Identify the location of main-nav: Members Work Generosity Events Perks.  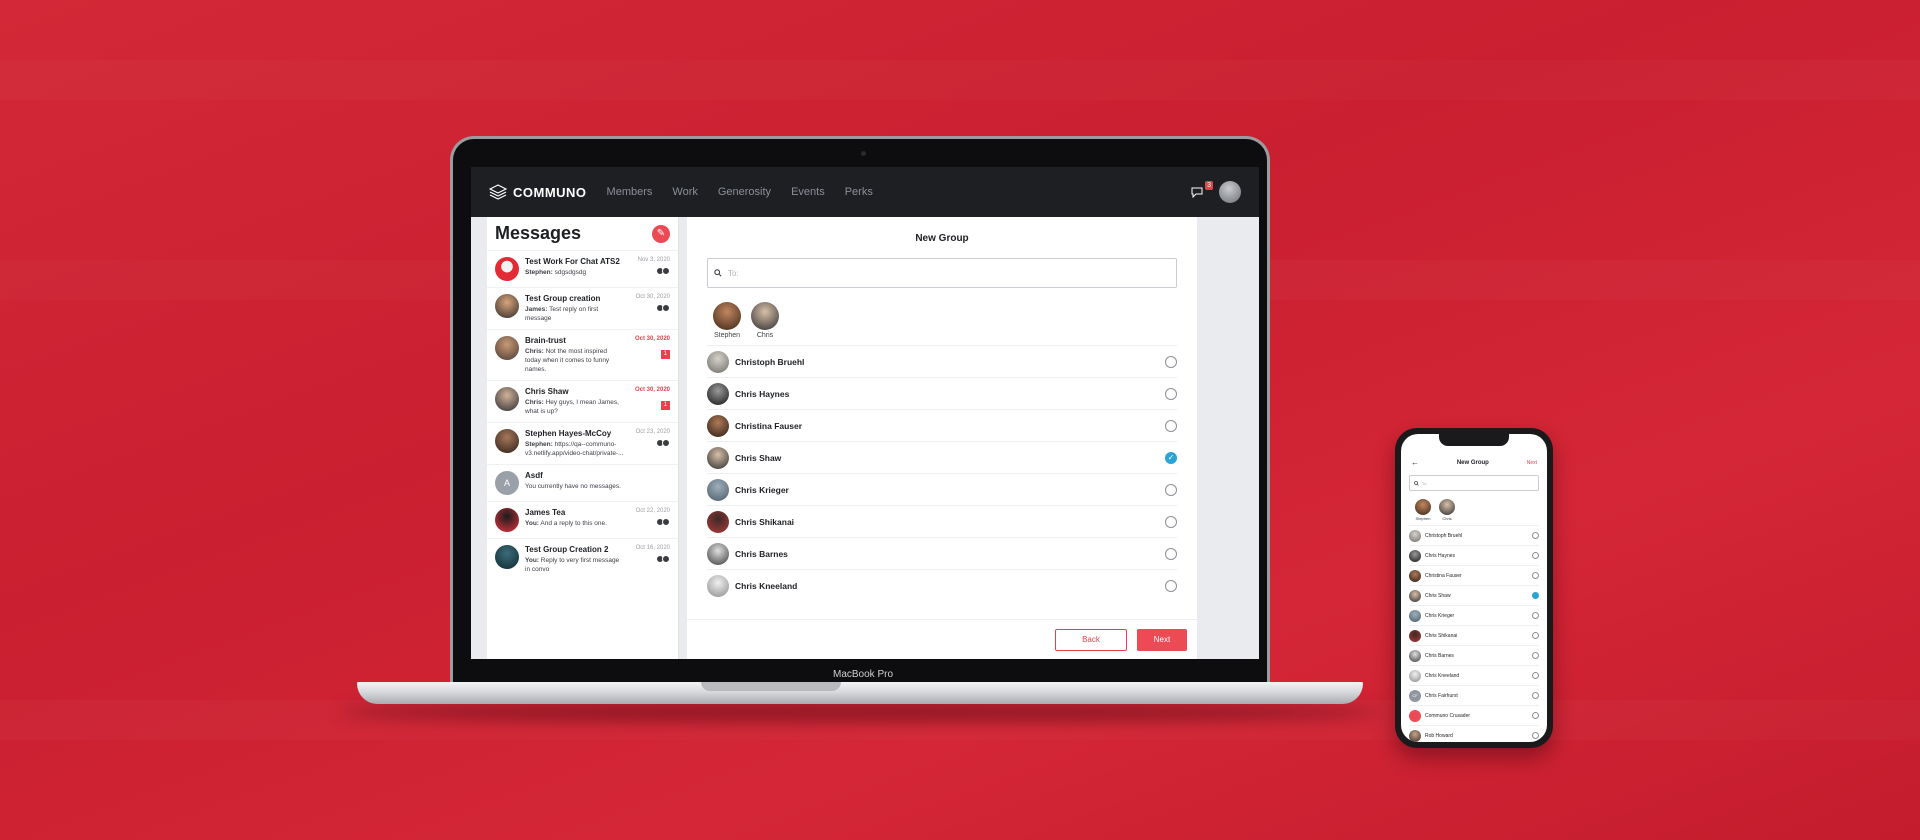
(740, 192).